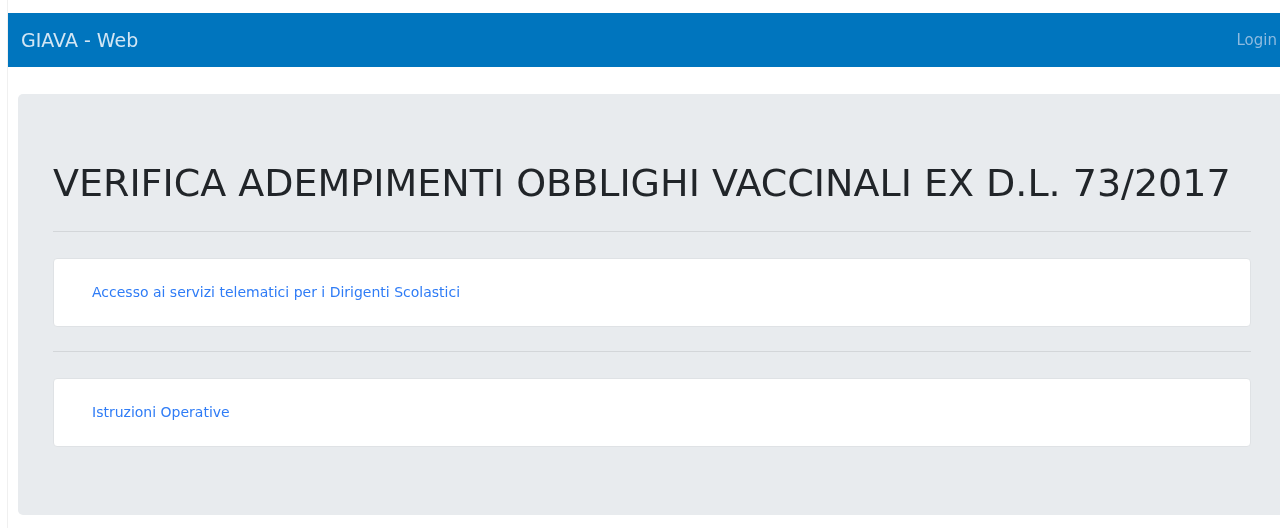  Describe the element at coordinates (642, 184) in the screenshot. I see `page-title: VERIFICA ADEMPIMENTI OBBLIGHI VACCINALI EX D.L. 73/2017` at that location.